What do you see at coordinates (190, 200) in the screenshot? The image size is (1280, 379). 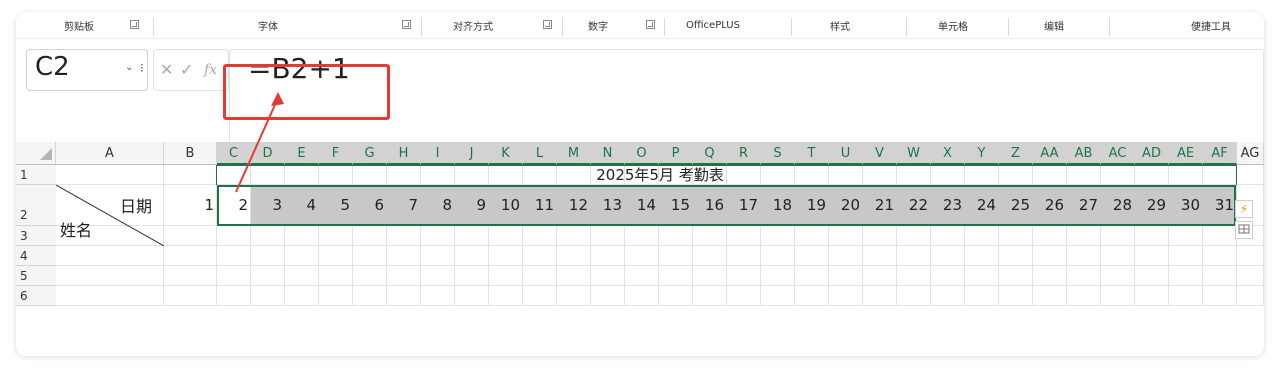 I see `day-cell-1: 1` at bounding box center [190, 200].